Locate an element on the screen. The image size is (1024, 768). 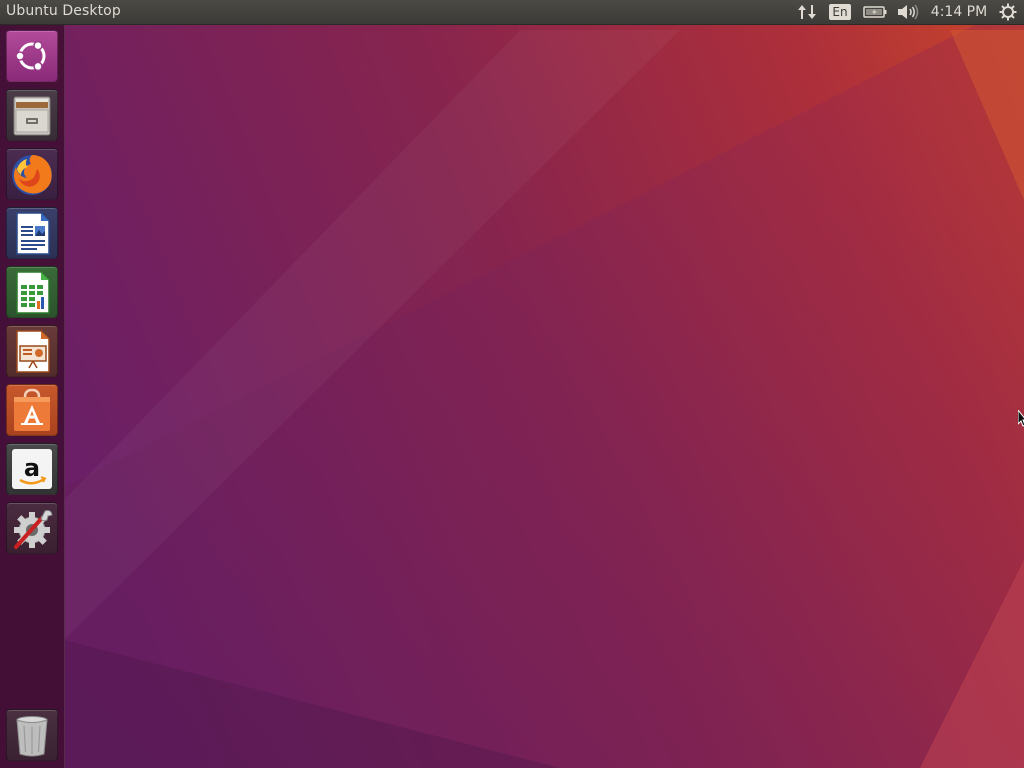
launcher-item-amazon: a is located at coordinates (32, 469).